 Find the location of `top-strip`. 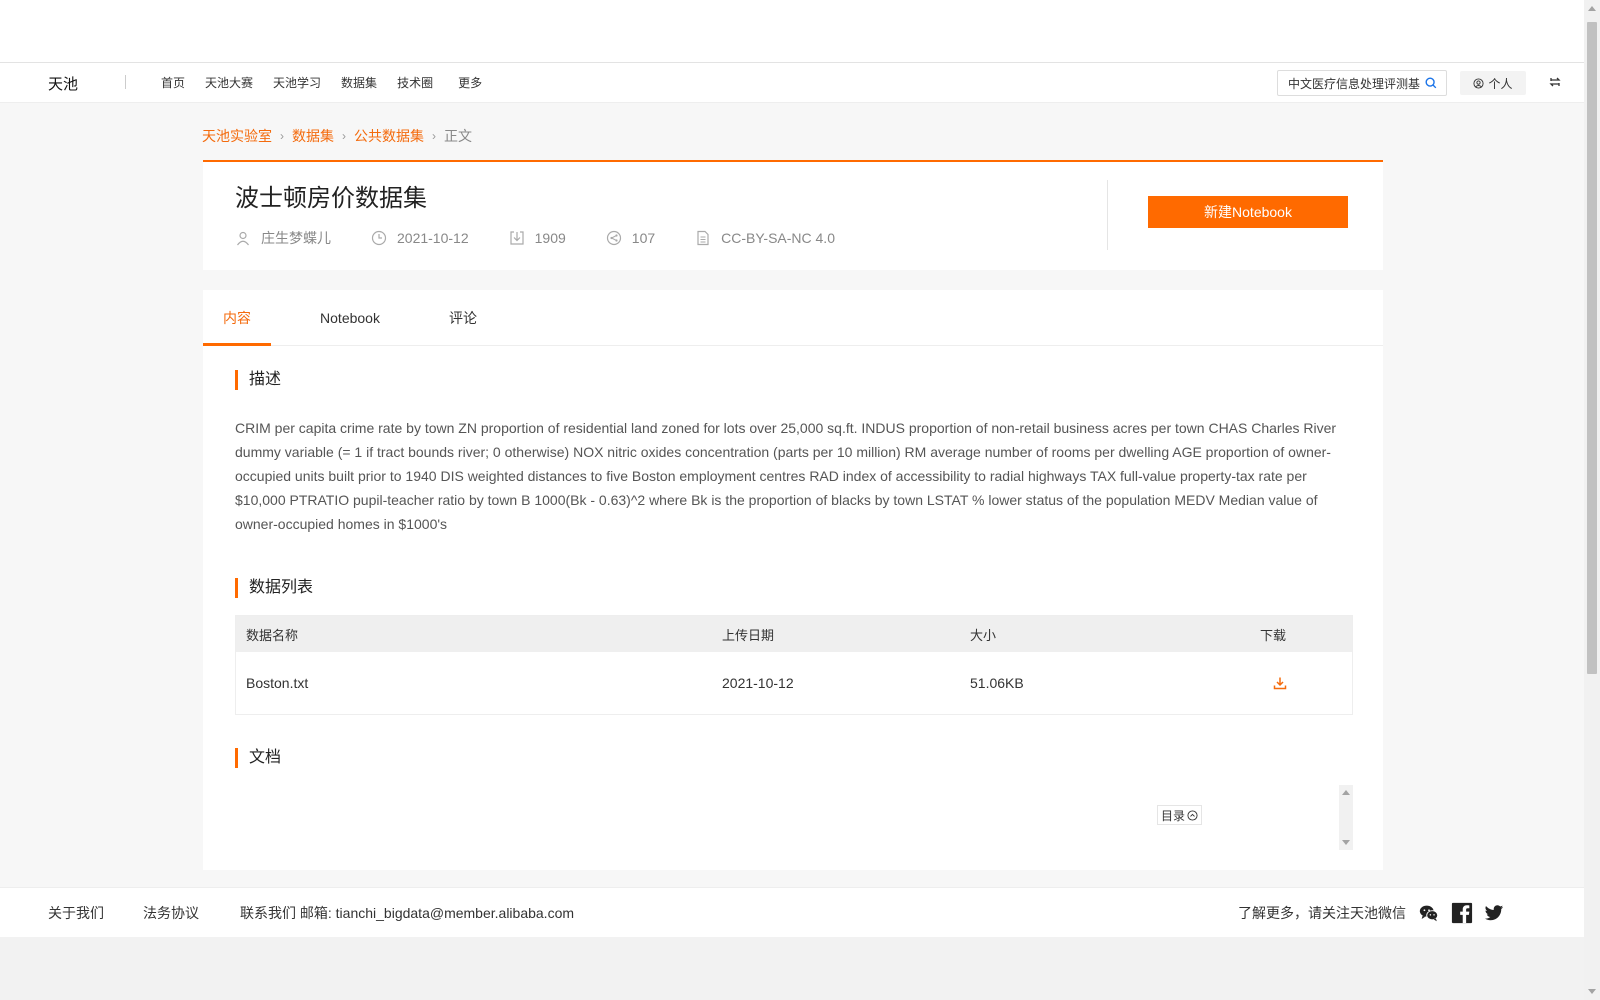

top-strip is located at coordinates (792, 31).